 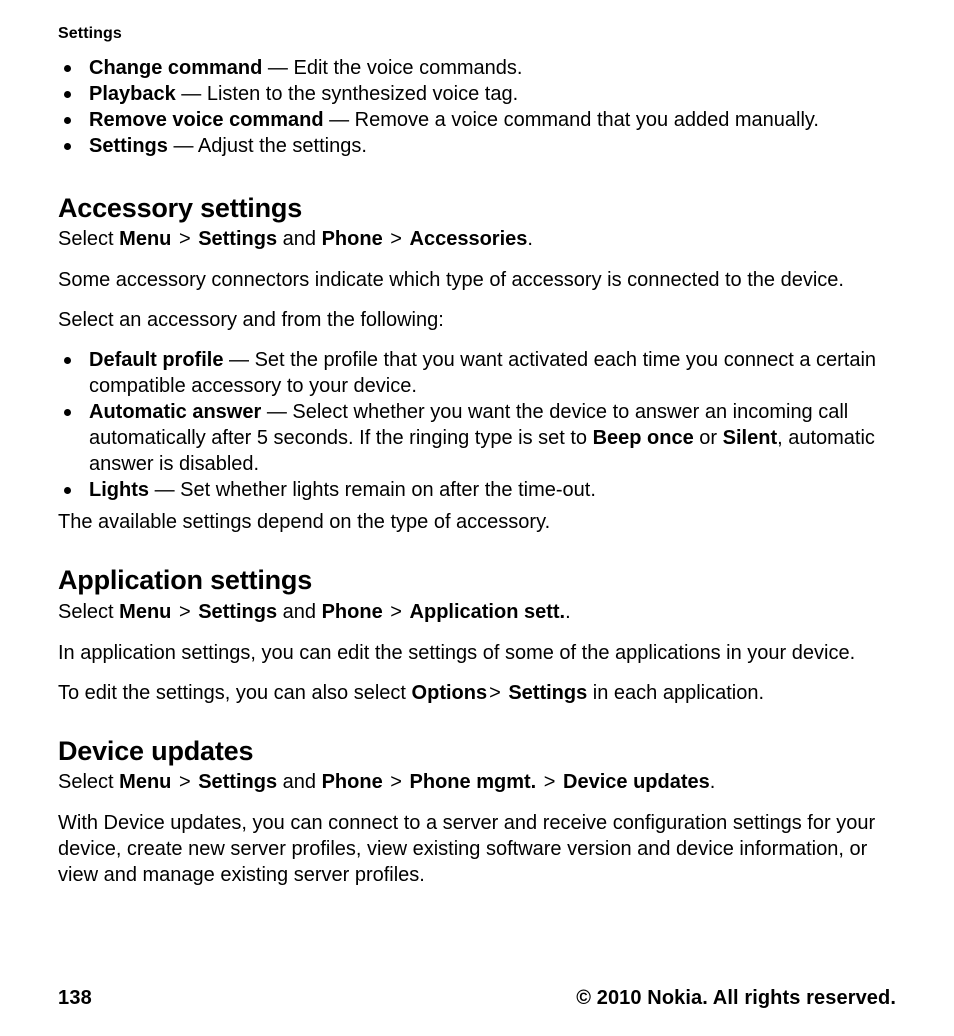 I want to click on bullet-term: Playback, so click(x=132, y=94).